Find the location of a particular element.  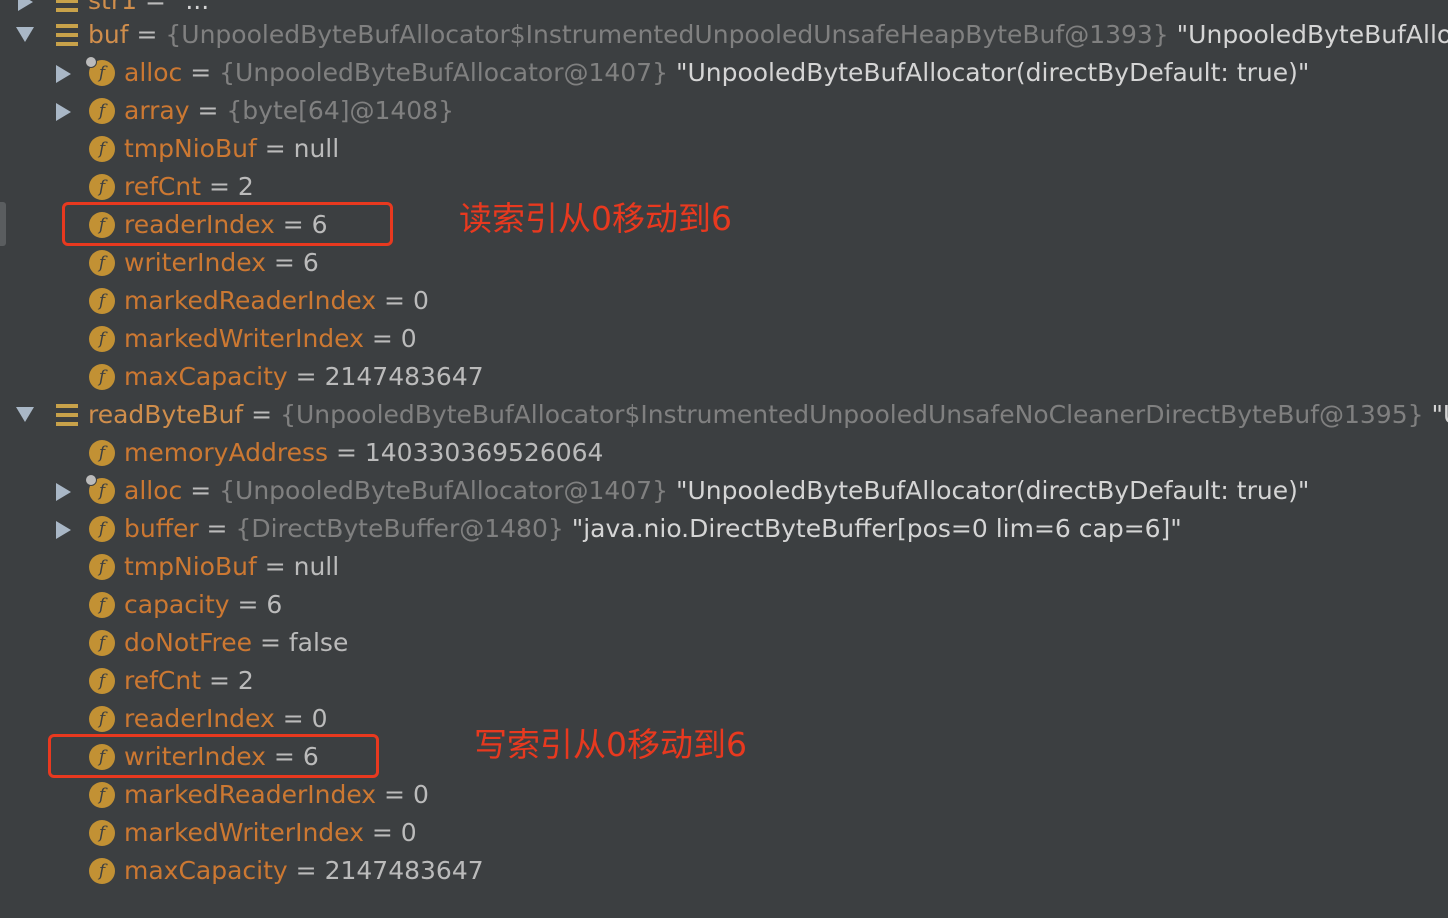

variable-name: capacity is located at coordinates (177, 604).